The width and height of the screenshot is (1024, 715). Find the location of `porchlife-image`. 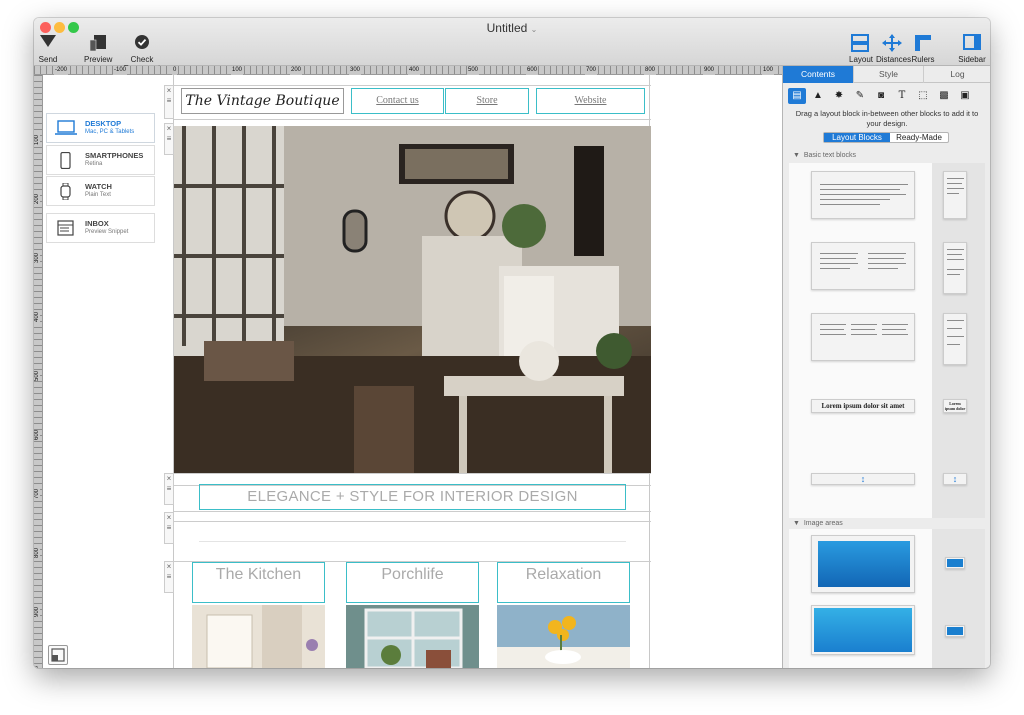

porchlife-image is located at coordinates (412, 636).